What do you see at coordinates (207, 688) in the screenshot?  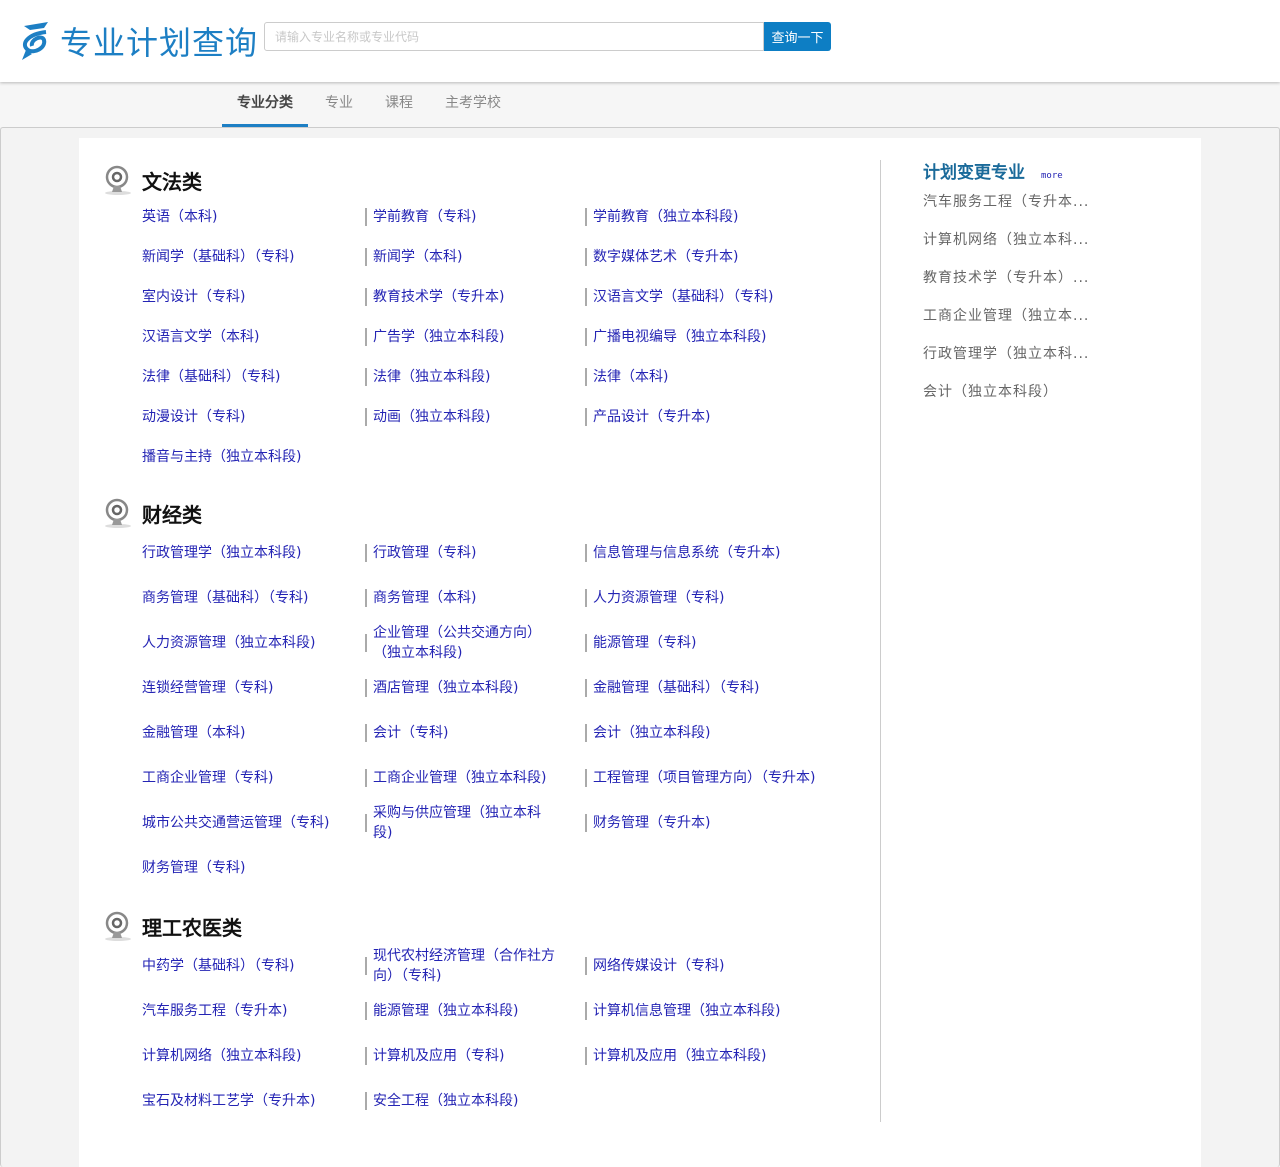 I see `major-link: 连锁经营管理（专科)` at bounding box center [207, 688].